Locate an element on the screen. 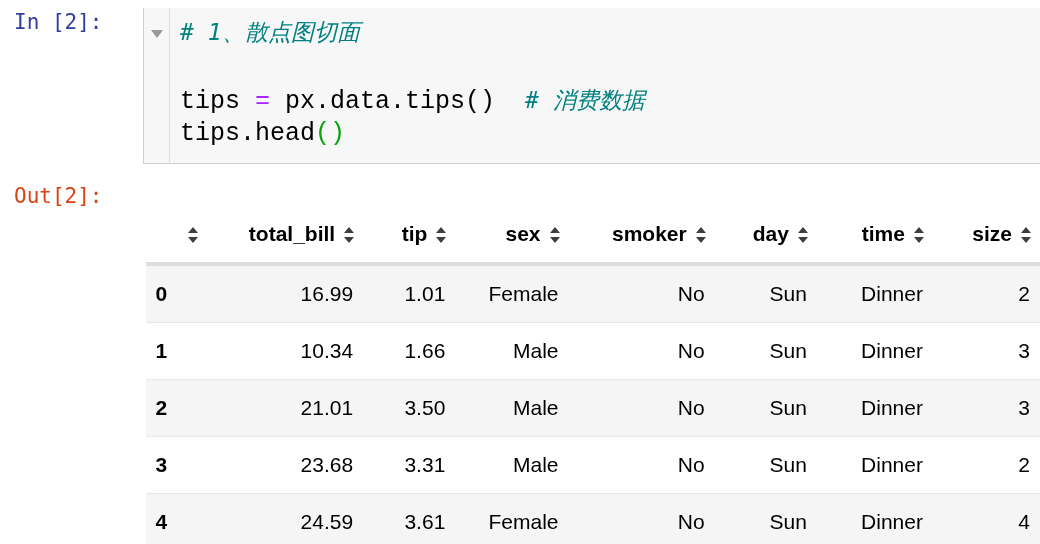  table-cell: 24.59 is located at coordinates (327, 521).